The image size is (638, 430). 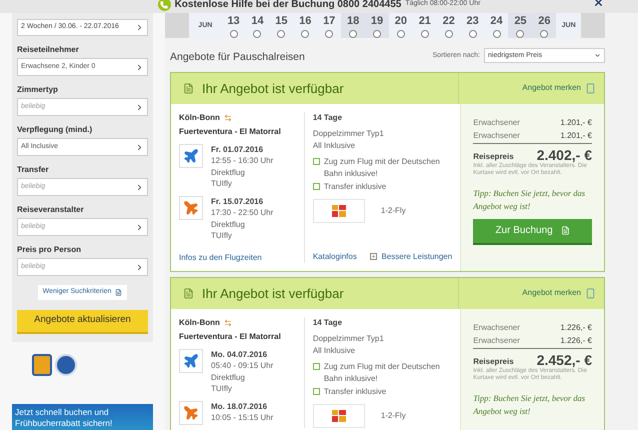 What do you see at coordinates (305, 25) in the screenshot?
I see `calendar-day: 16` at bounding box center [305, 25].